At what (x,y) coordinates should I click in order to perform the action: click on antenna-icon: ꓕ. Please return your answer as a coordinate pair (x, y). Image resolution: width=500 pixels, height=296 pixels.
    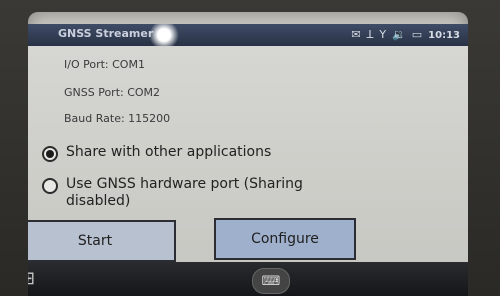
    Looking at the image, I should click on (370, 35).